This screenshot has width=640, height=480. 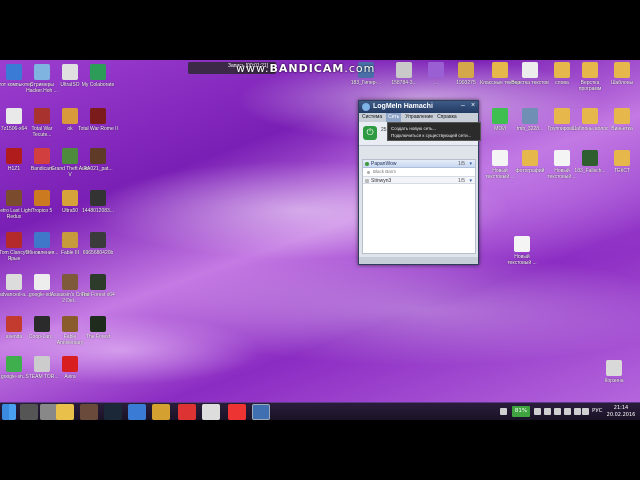 What do you see at coordinates (577, 411) in the screenshot?
I see `network-icon` at bounding box center [577, 411].